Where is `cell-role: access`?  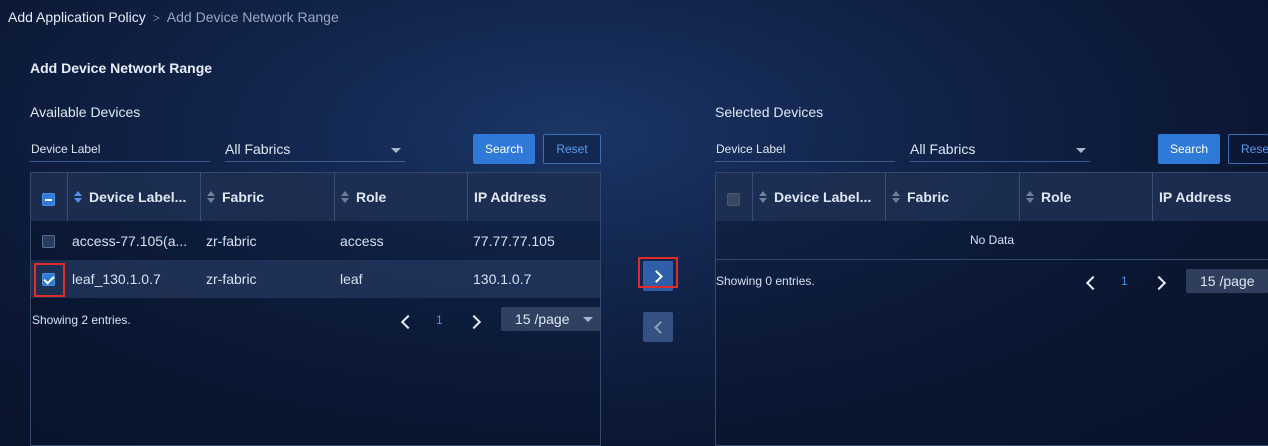
cell-role: access is located at coordinates (362, 241).